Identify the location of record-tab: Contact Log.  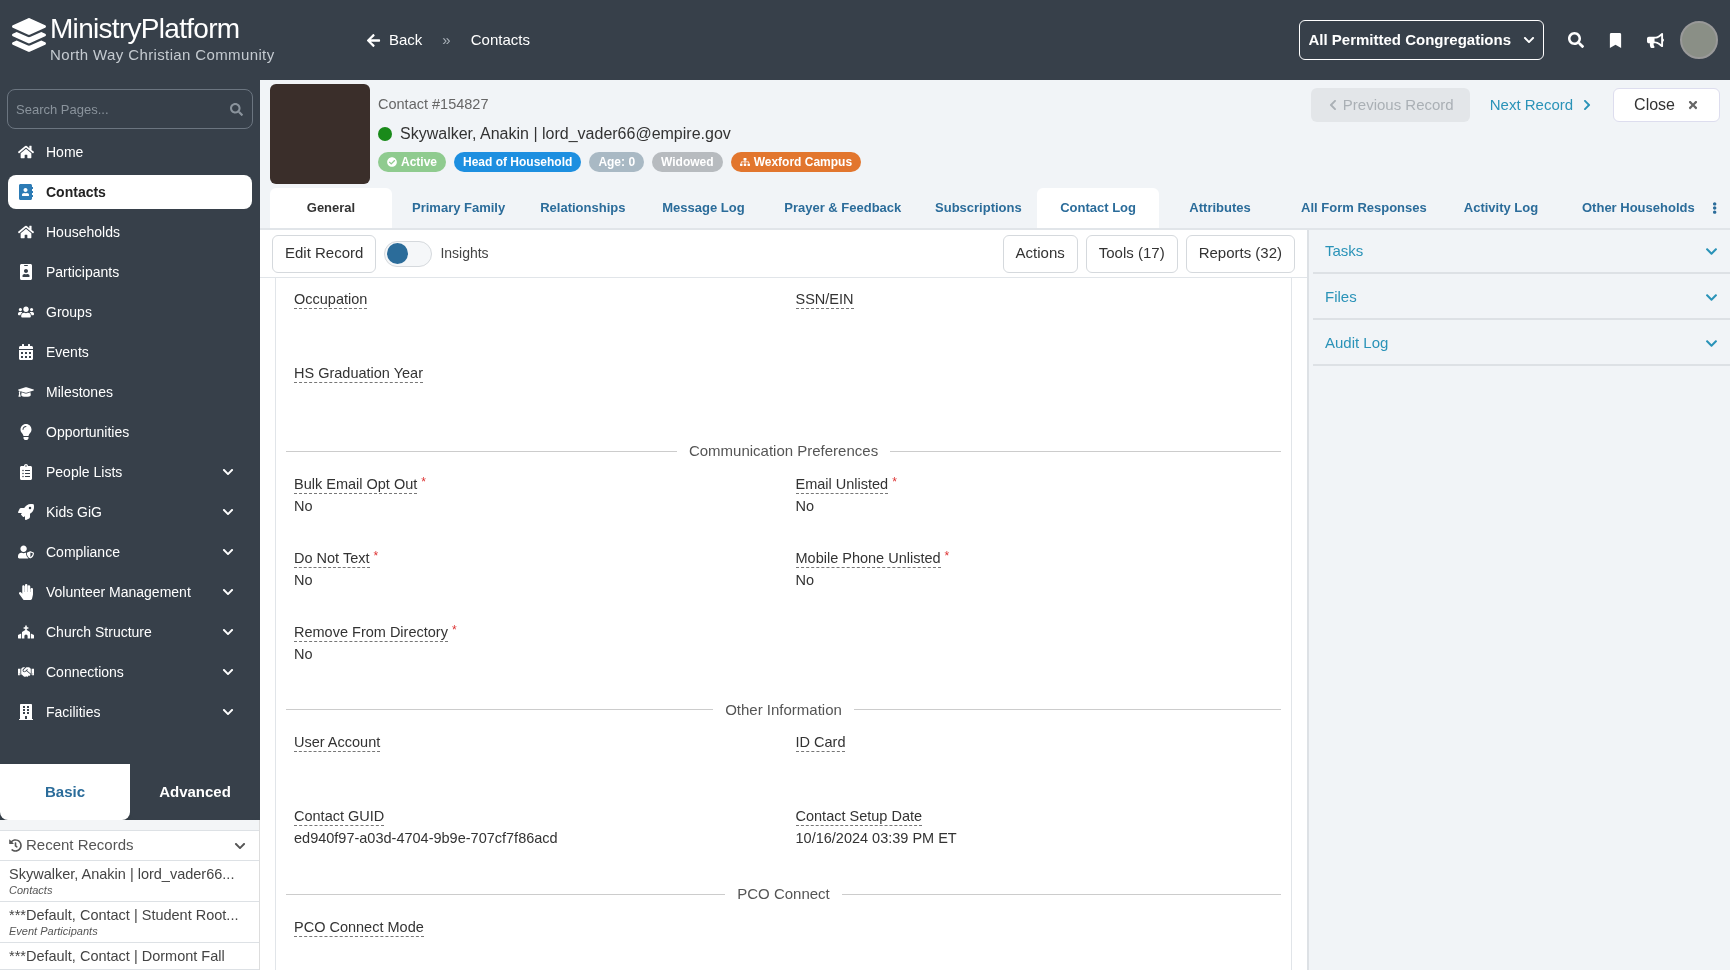
(1098, 208).